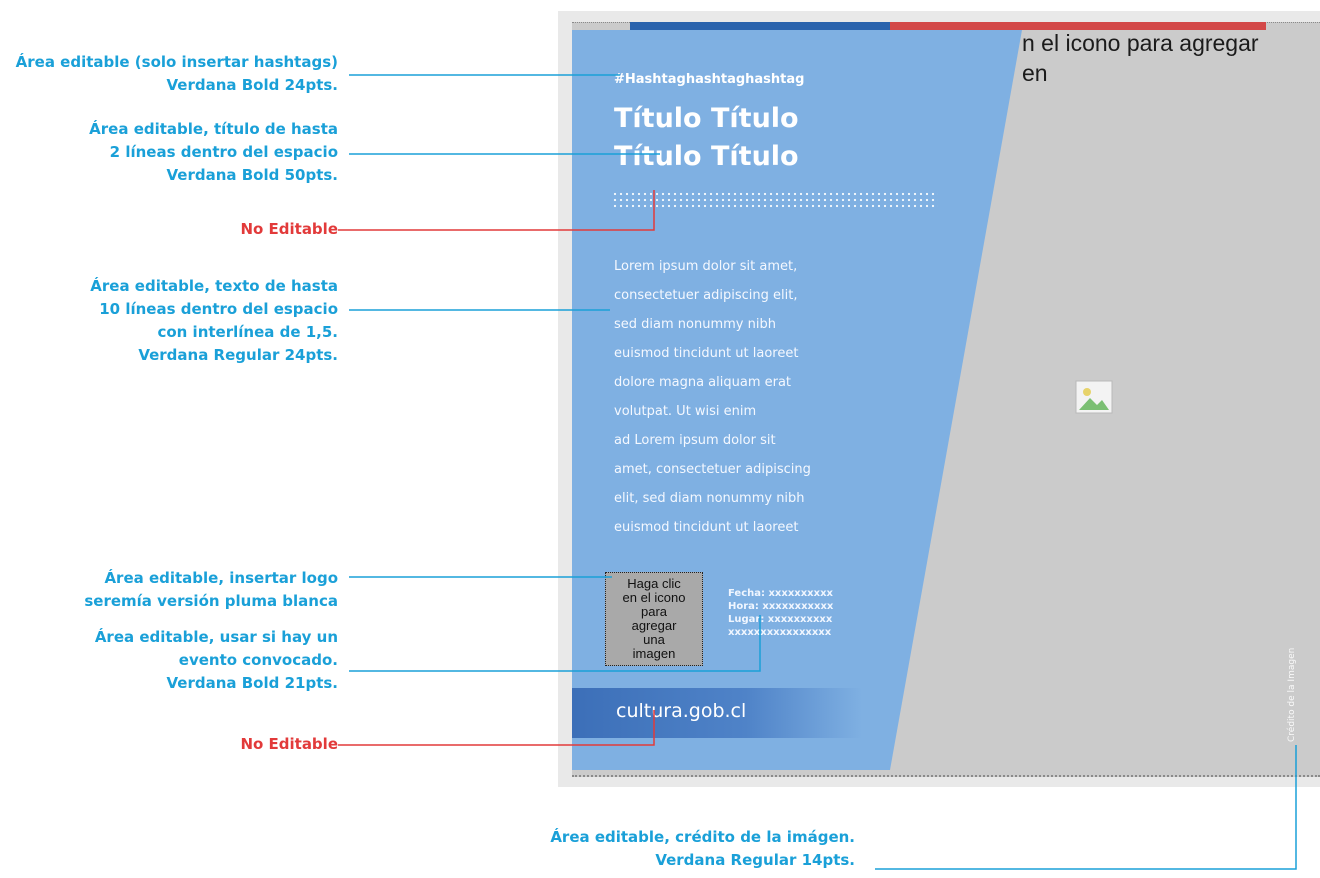 Image resolution: width=1320 pixels, height=878 pixels. What do you see at coordinates (654, 611) in the screenshot?
I see `logo-line: para` at bounding box center [654, 611].